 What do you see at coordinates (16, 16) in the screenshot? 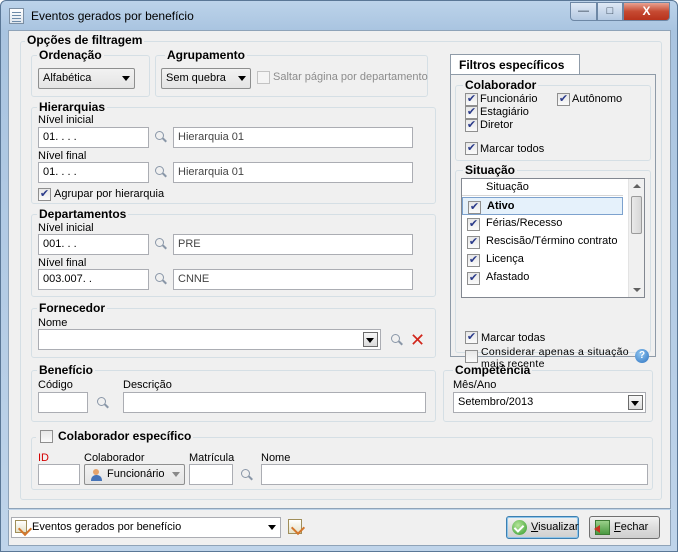
I see `report-app-icon` at bounding box center [16, 16].